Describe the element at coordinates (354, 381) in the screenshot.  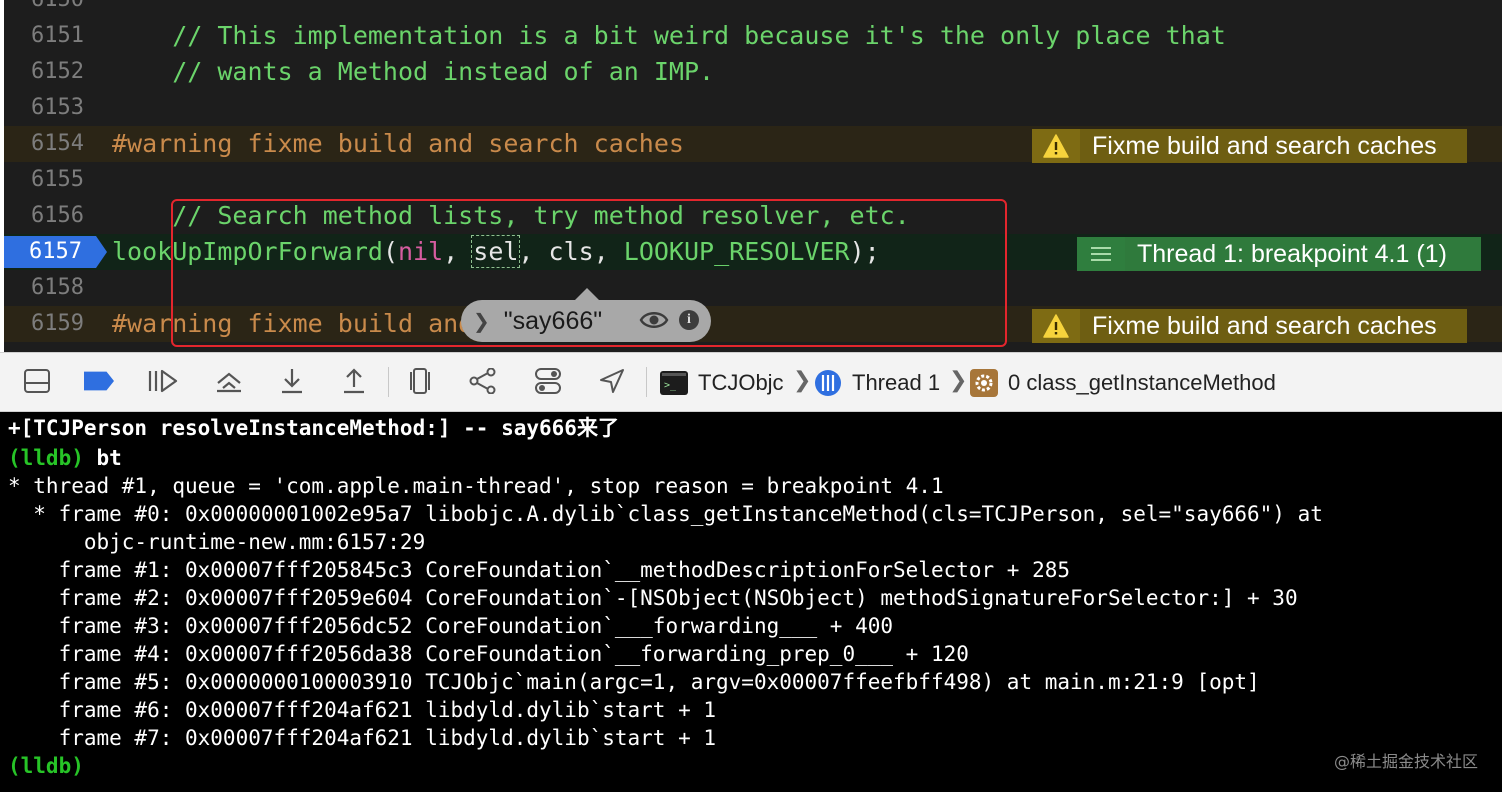
I see `step-out-icon` at that location.